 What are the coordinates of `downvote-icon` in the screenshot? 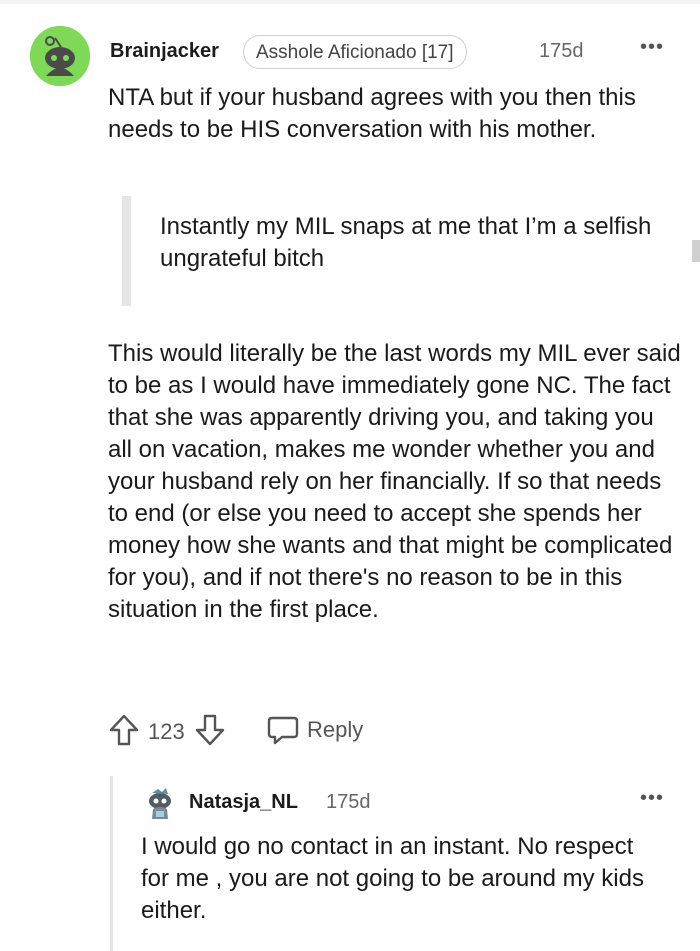 It's located at (210, 732).